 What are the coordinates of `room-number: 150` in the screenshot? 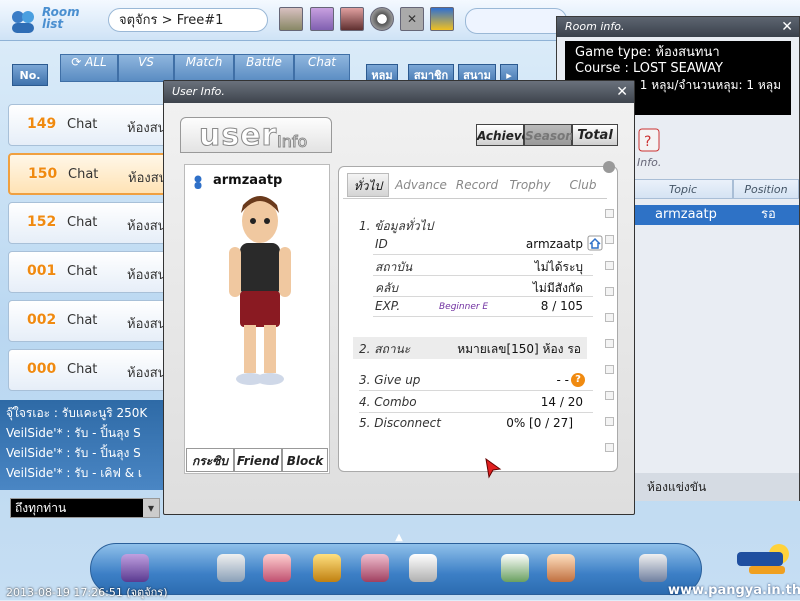 It's located at (43, 174).